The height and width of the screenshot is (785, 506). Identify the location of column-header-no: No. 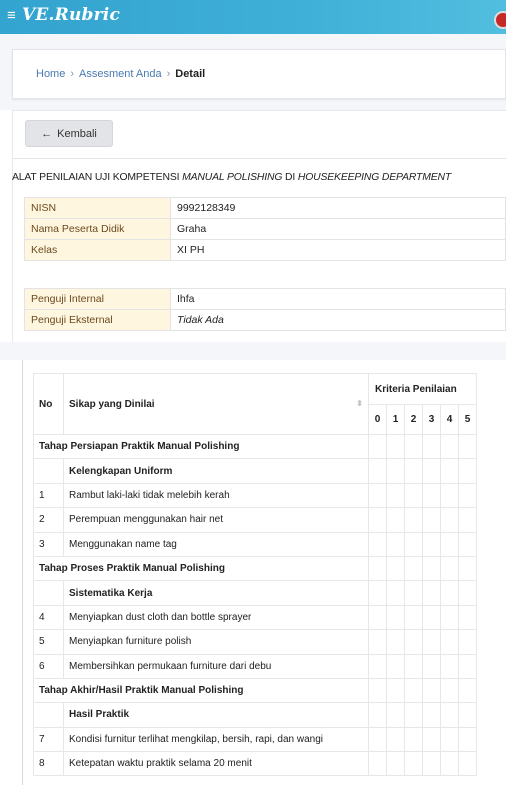
(48, 404).